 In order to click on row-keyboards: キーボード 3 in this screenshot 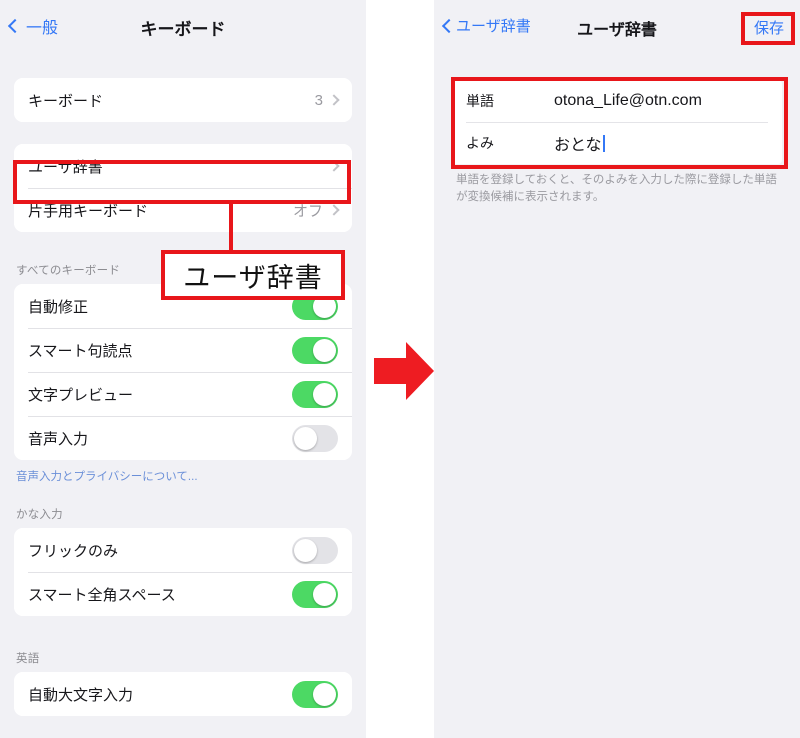, I will do `click(183, 100)`.